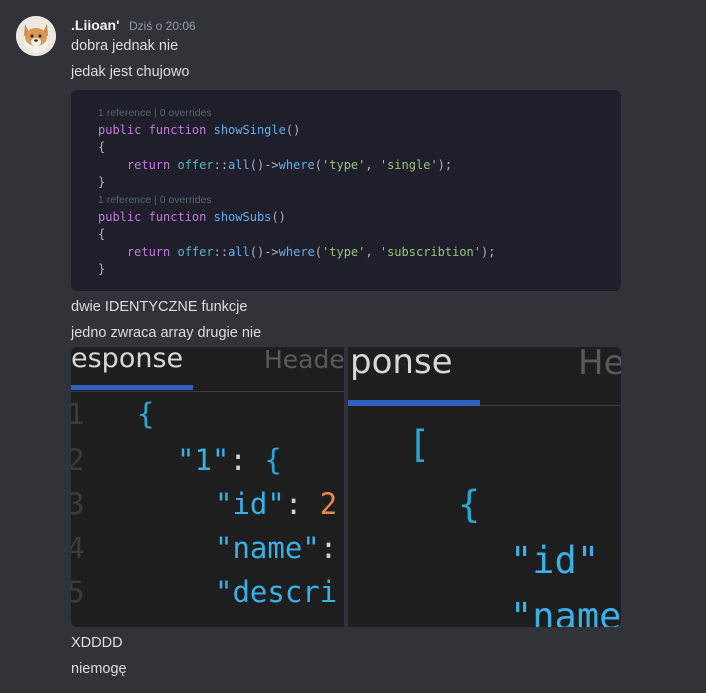  Describe the element at coordinates (276, 548) in the screenshot. I see `json-line: "name":` at that location.